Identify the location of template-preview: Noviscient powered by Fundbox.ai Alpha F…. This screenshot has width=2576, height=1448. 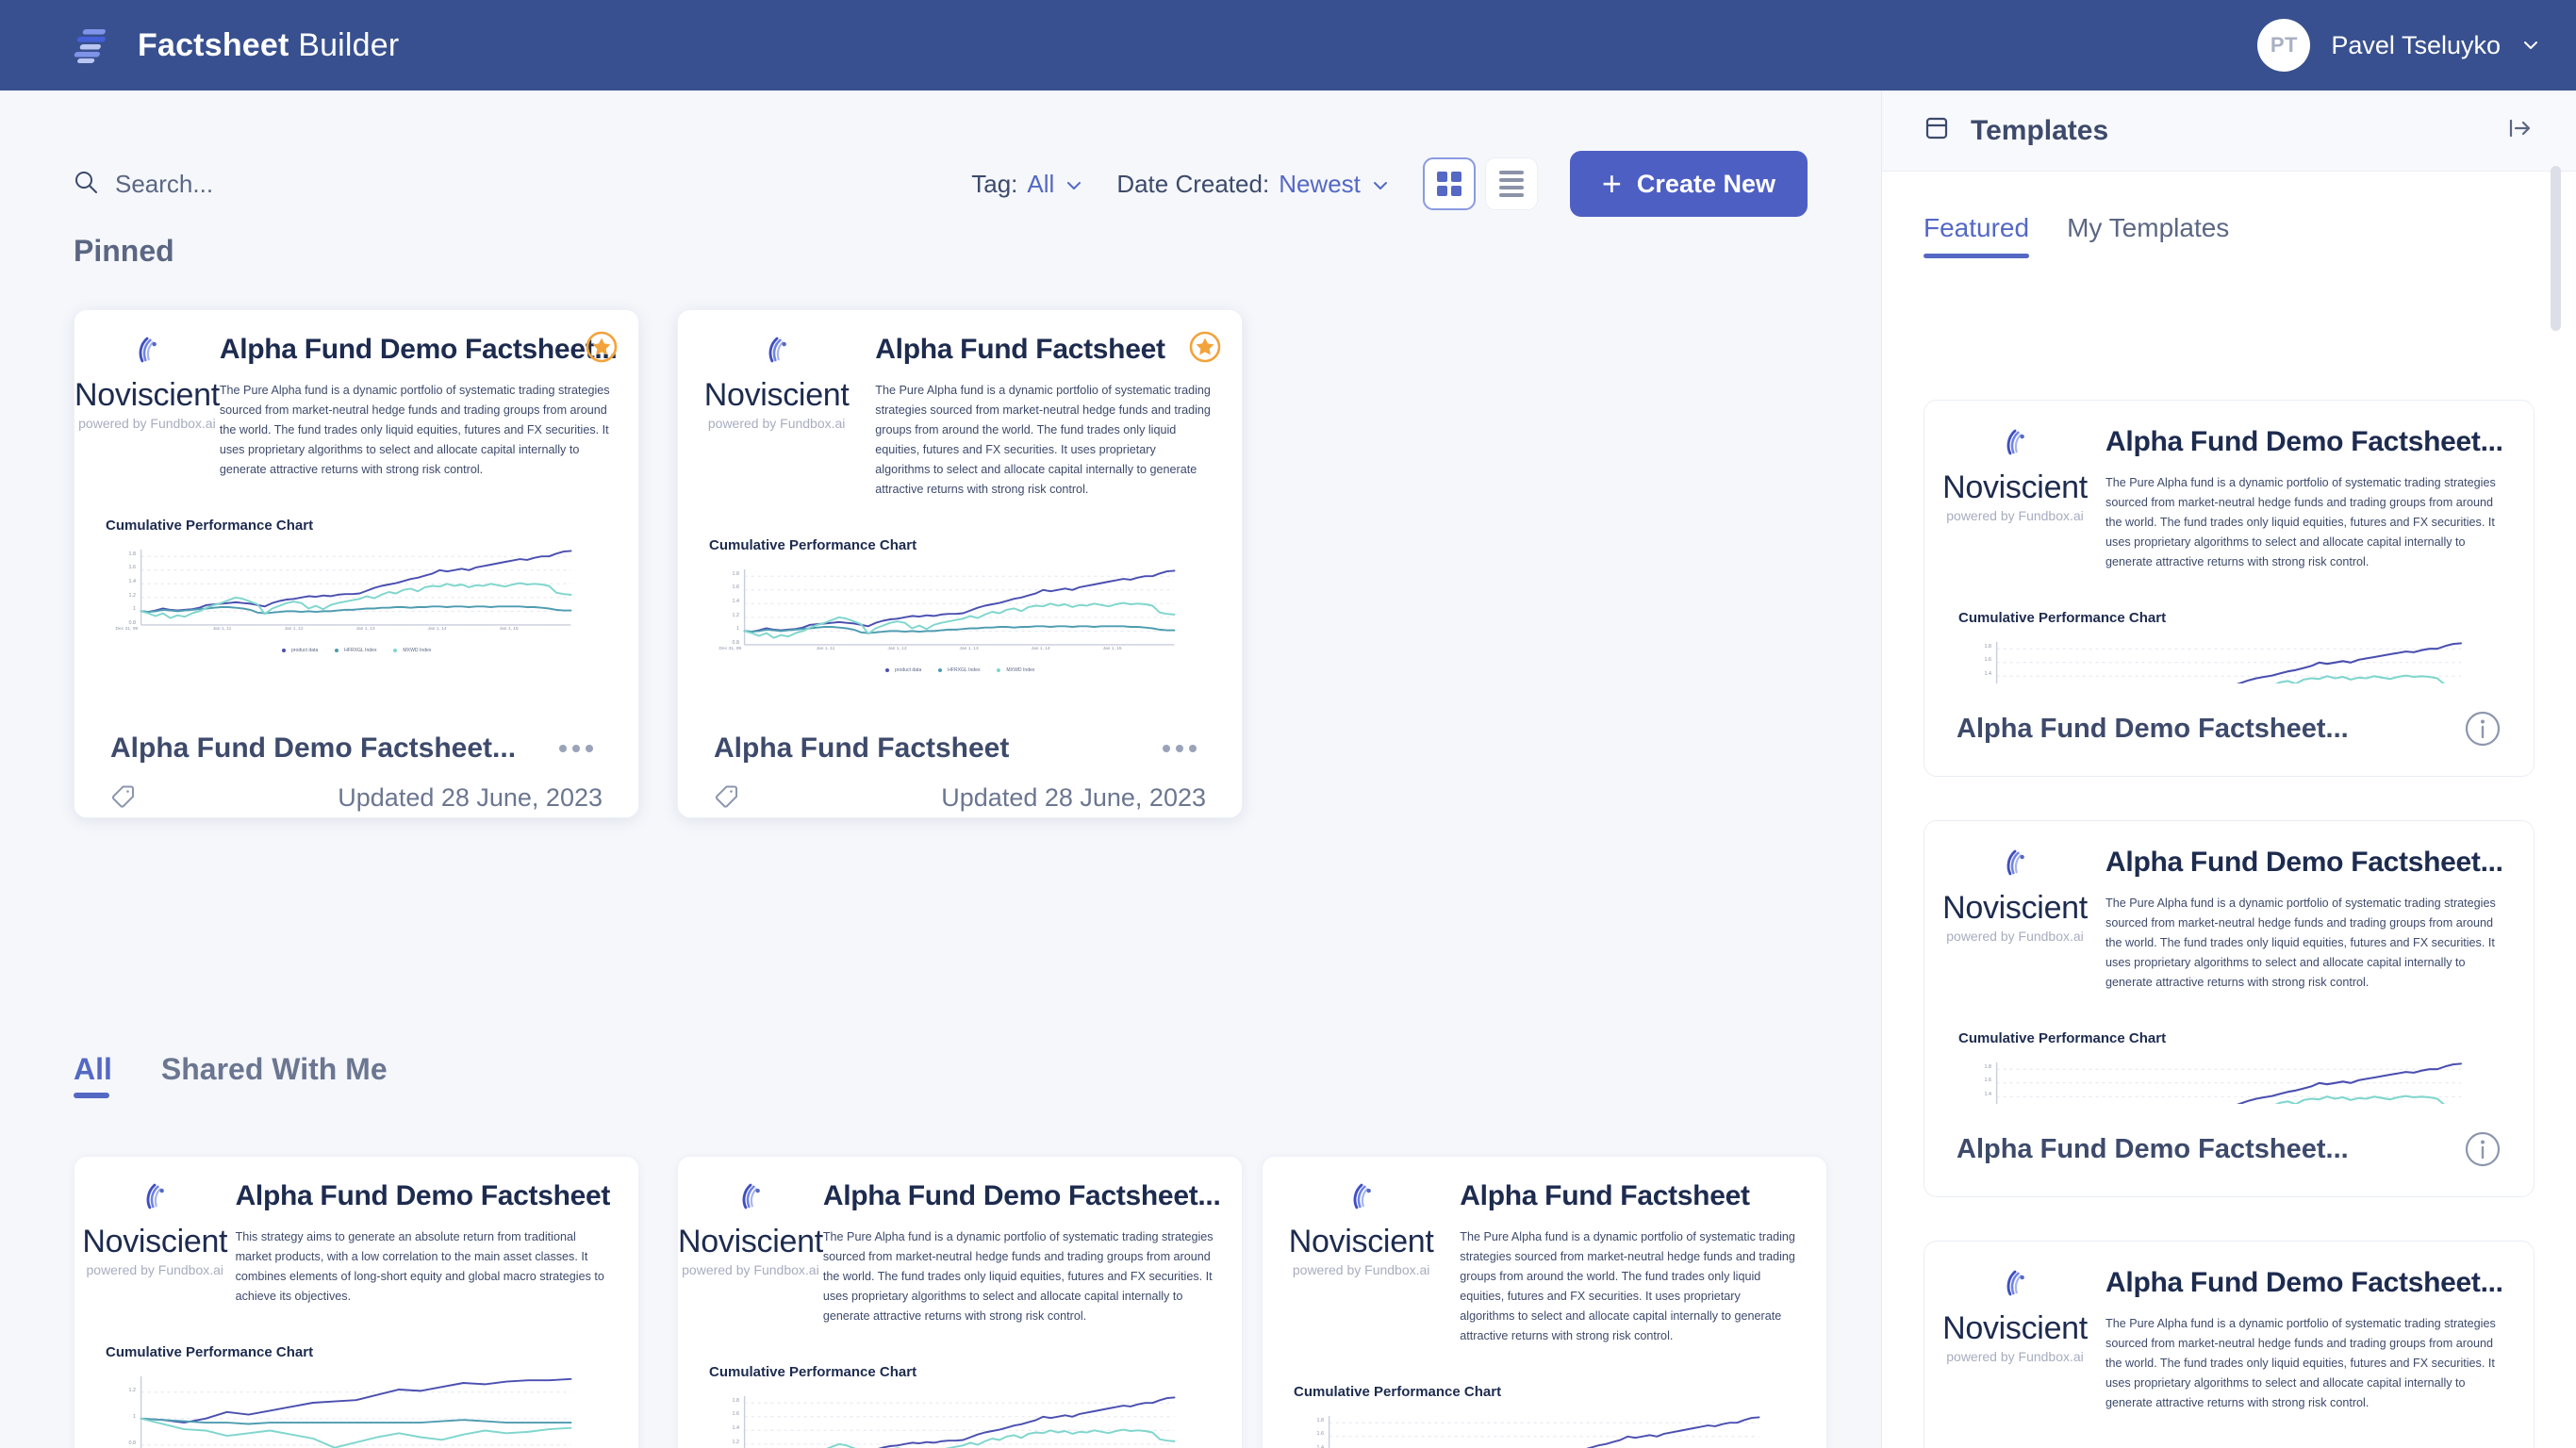
(2229, 962).